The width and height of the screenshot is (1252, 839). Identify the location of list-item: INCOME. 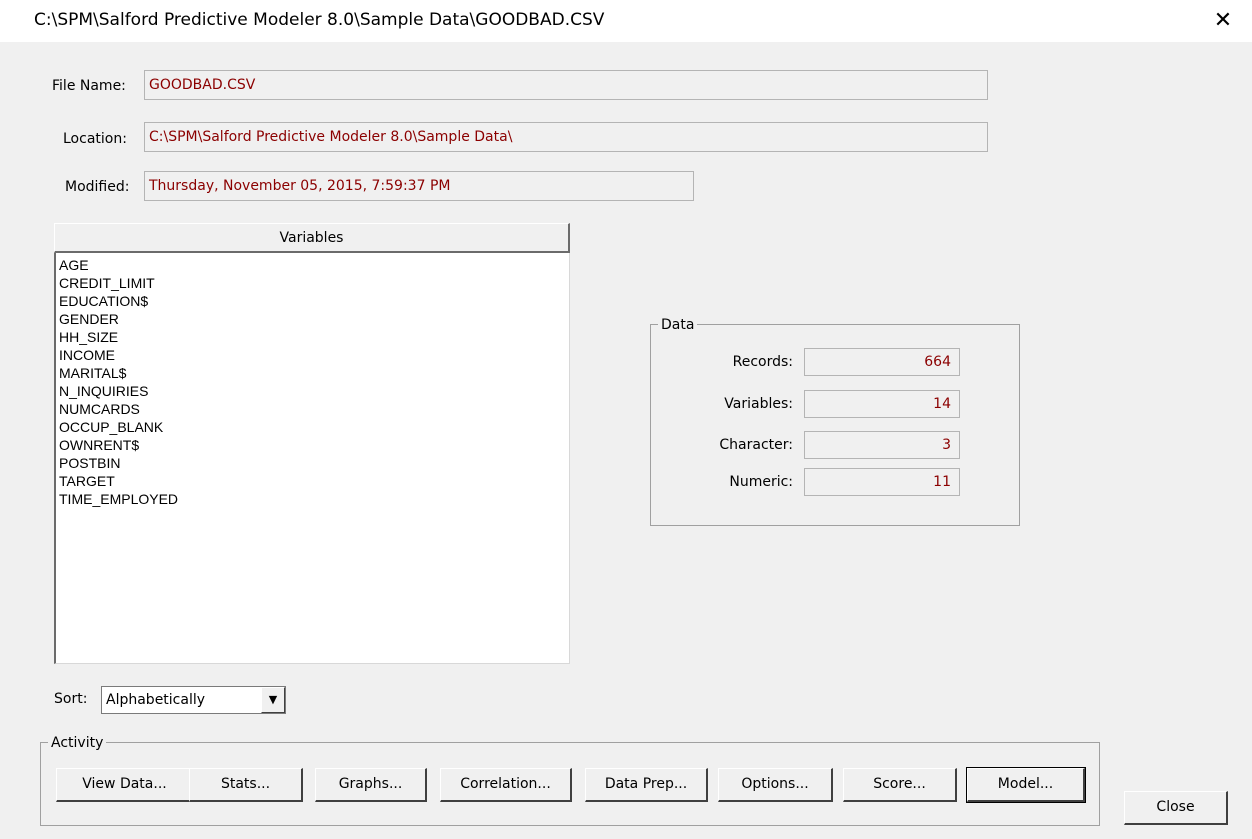
(314, 355).